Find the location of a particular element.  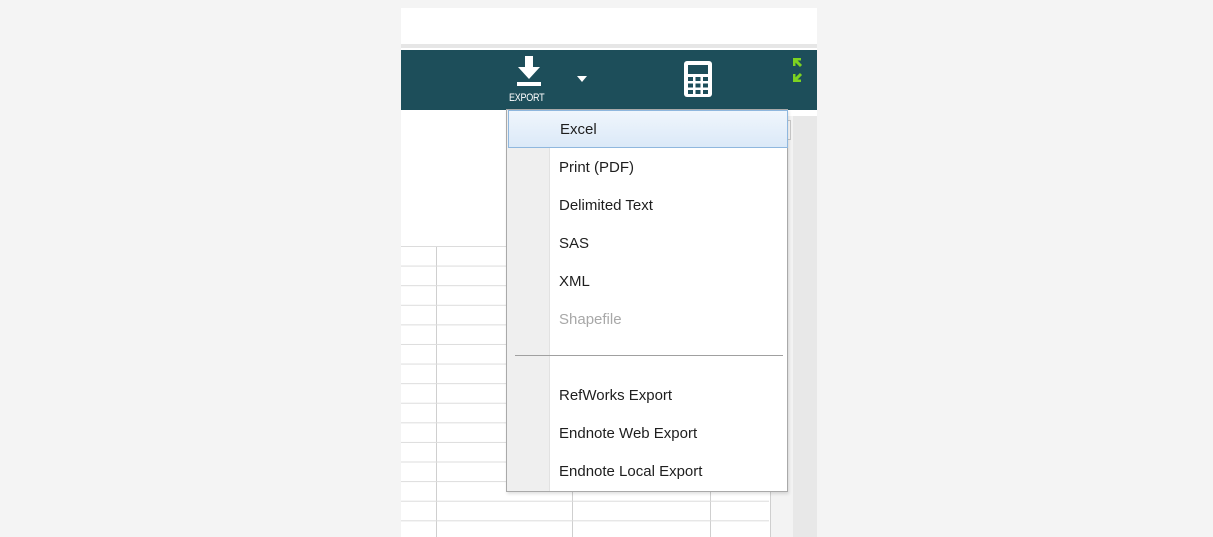

expand-icon is located at coordinates (805, 70).